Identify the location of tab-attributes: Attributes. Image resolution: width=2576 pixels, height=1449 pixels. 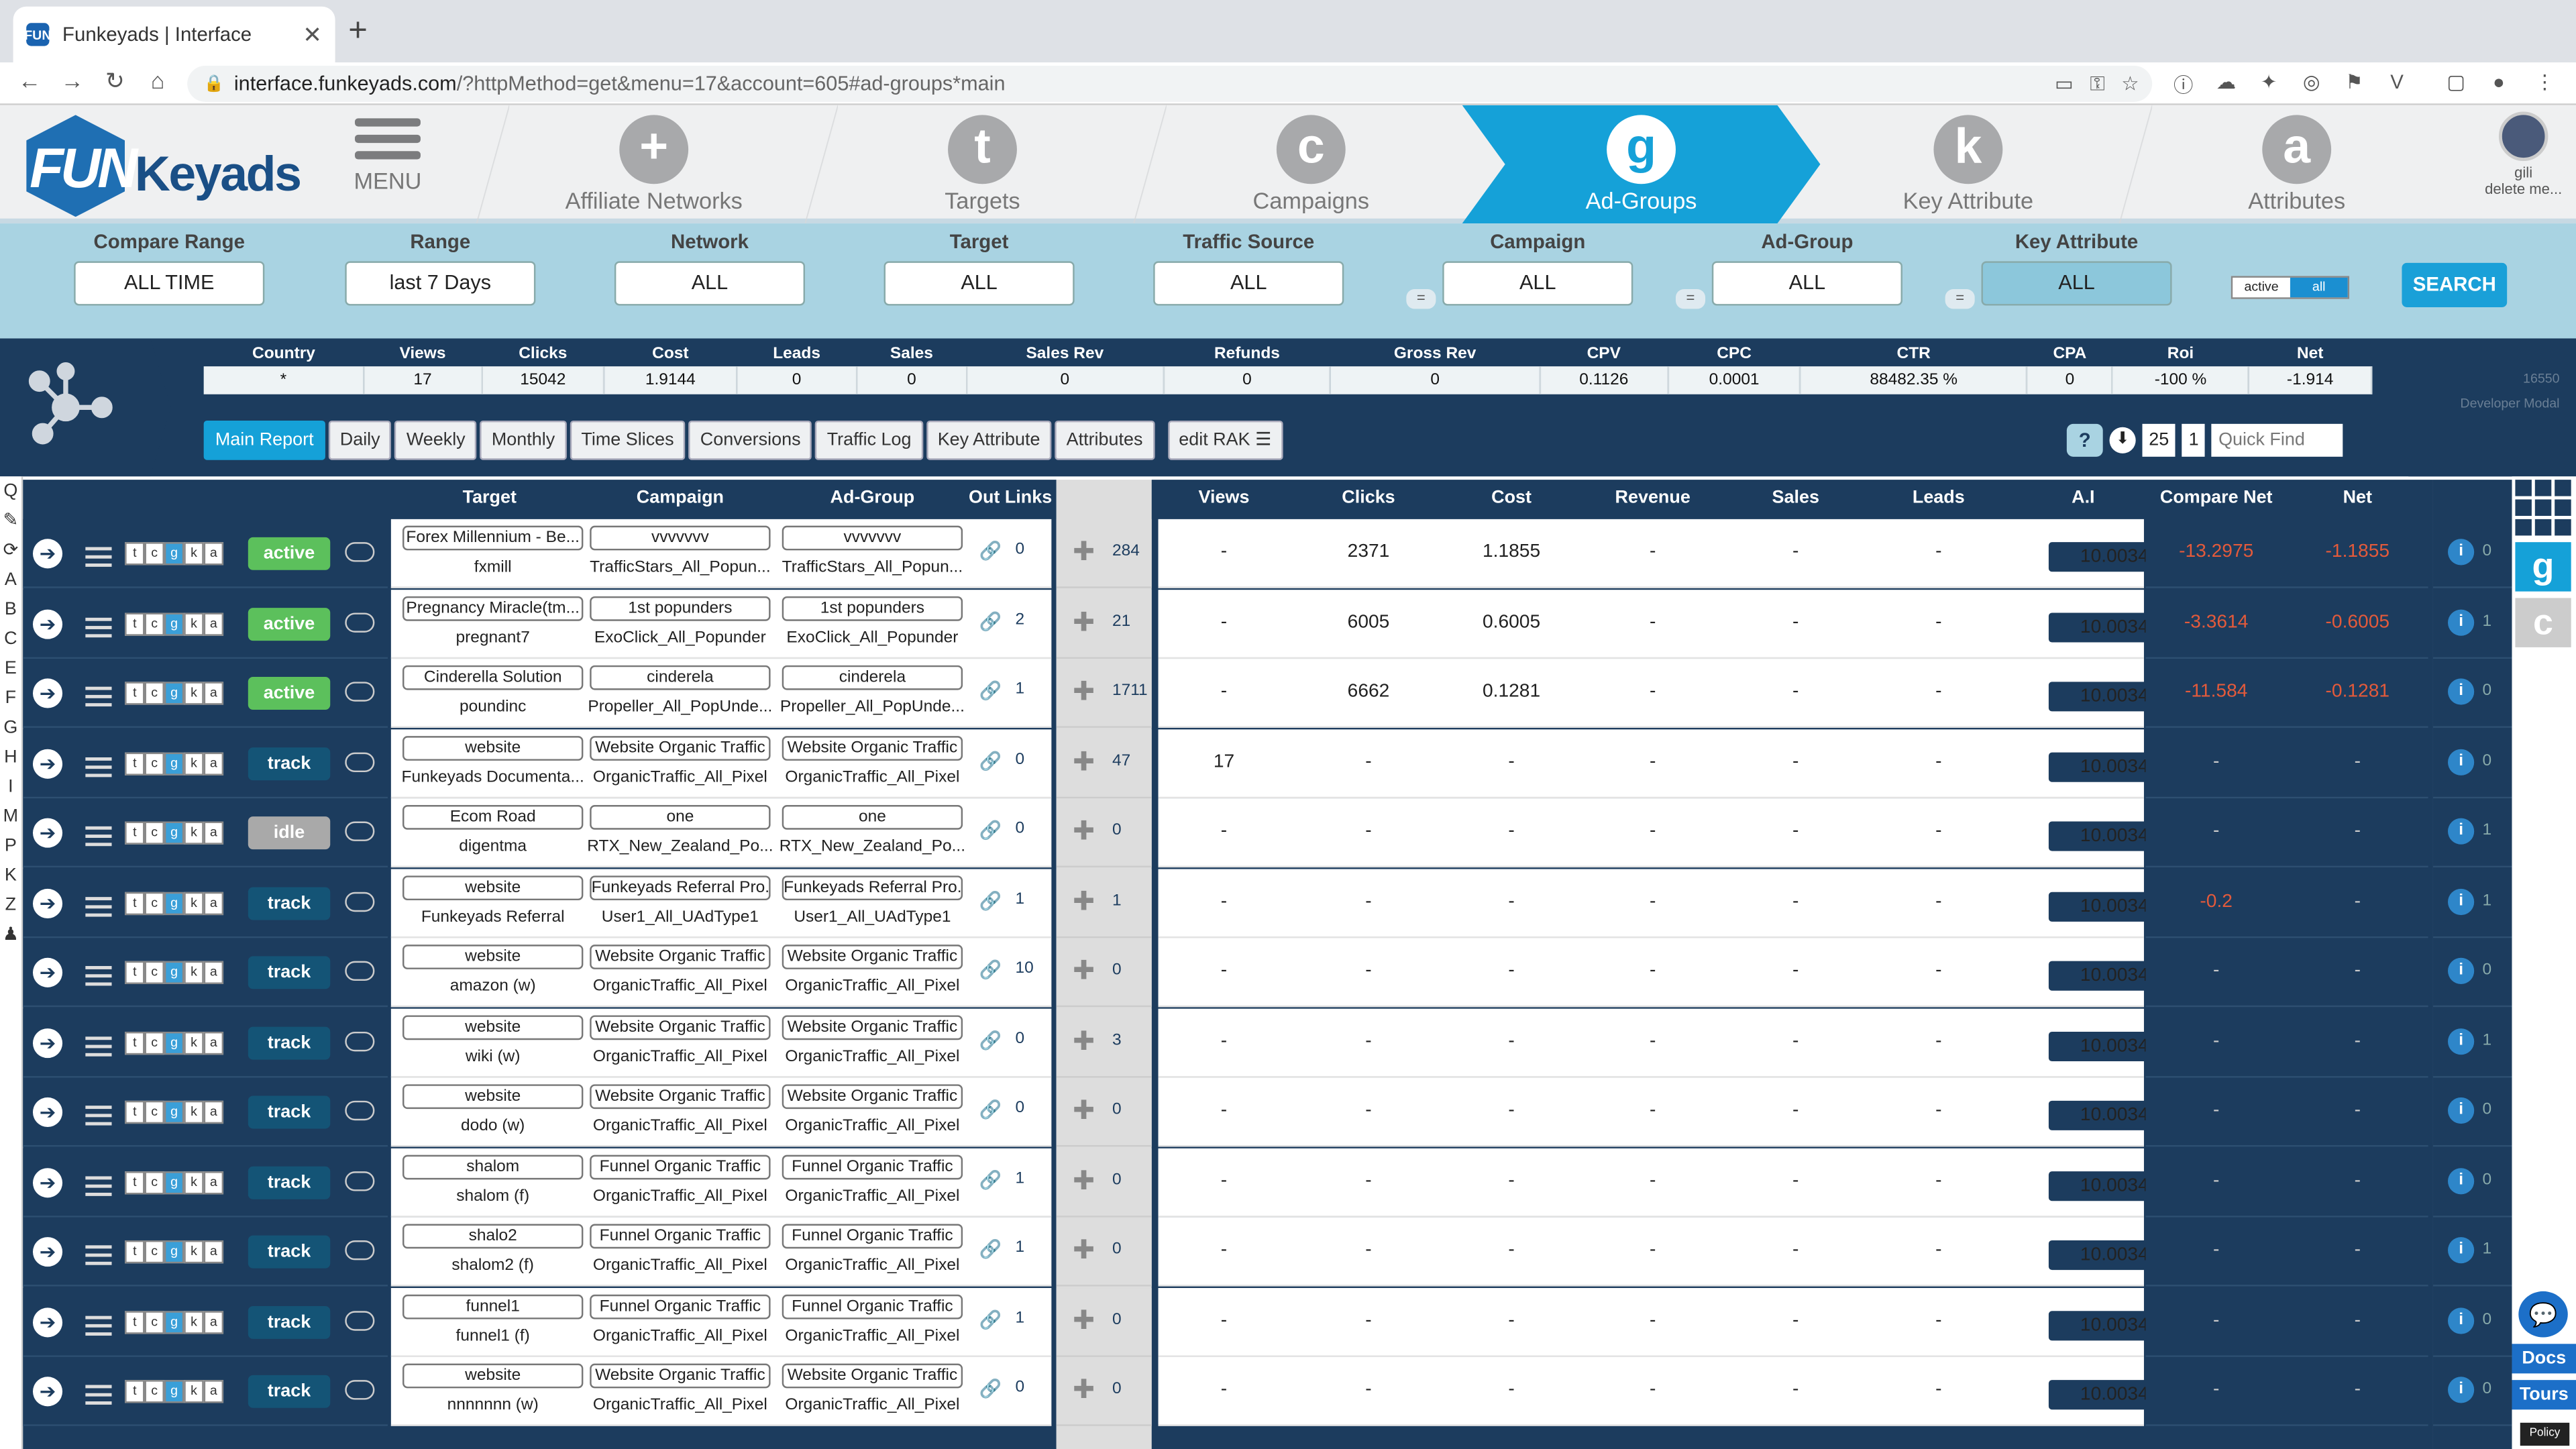
(1105, 440).